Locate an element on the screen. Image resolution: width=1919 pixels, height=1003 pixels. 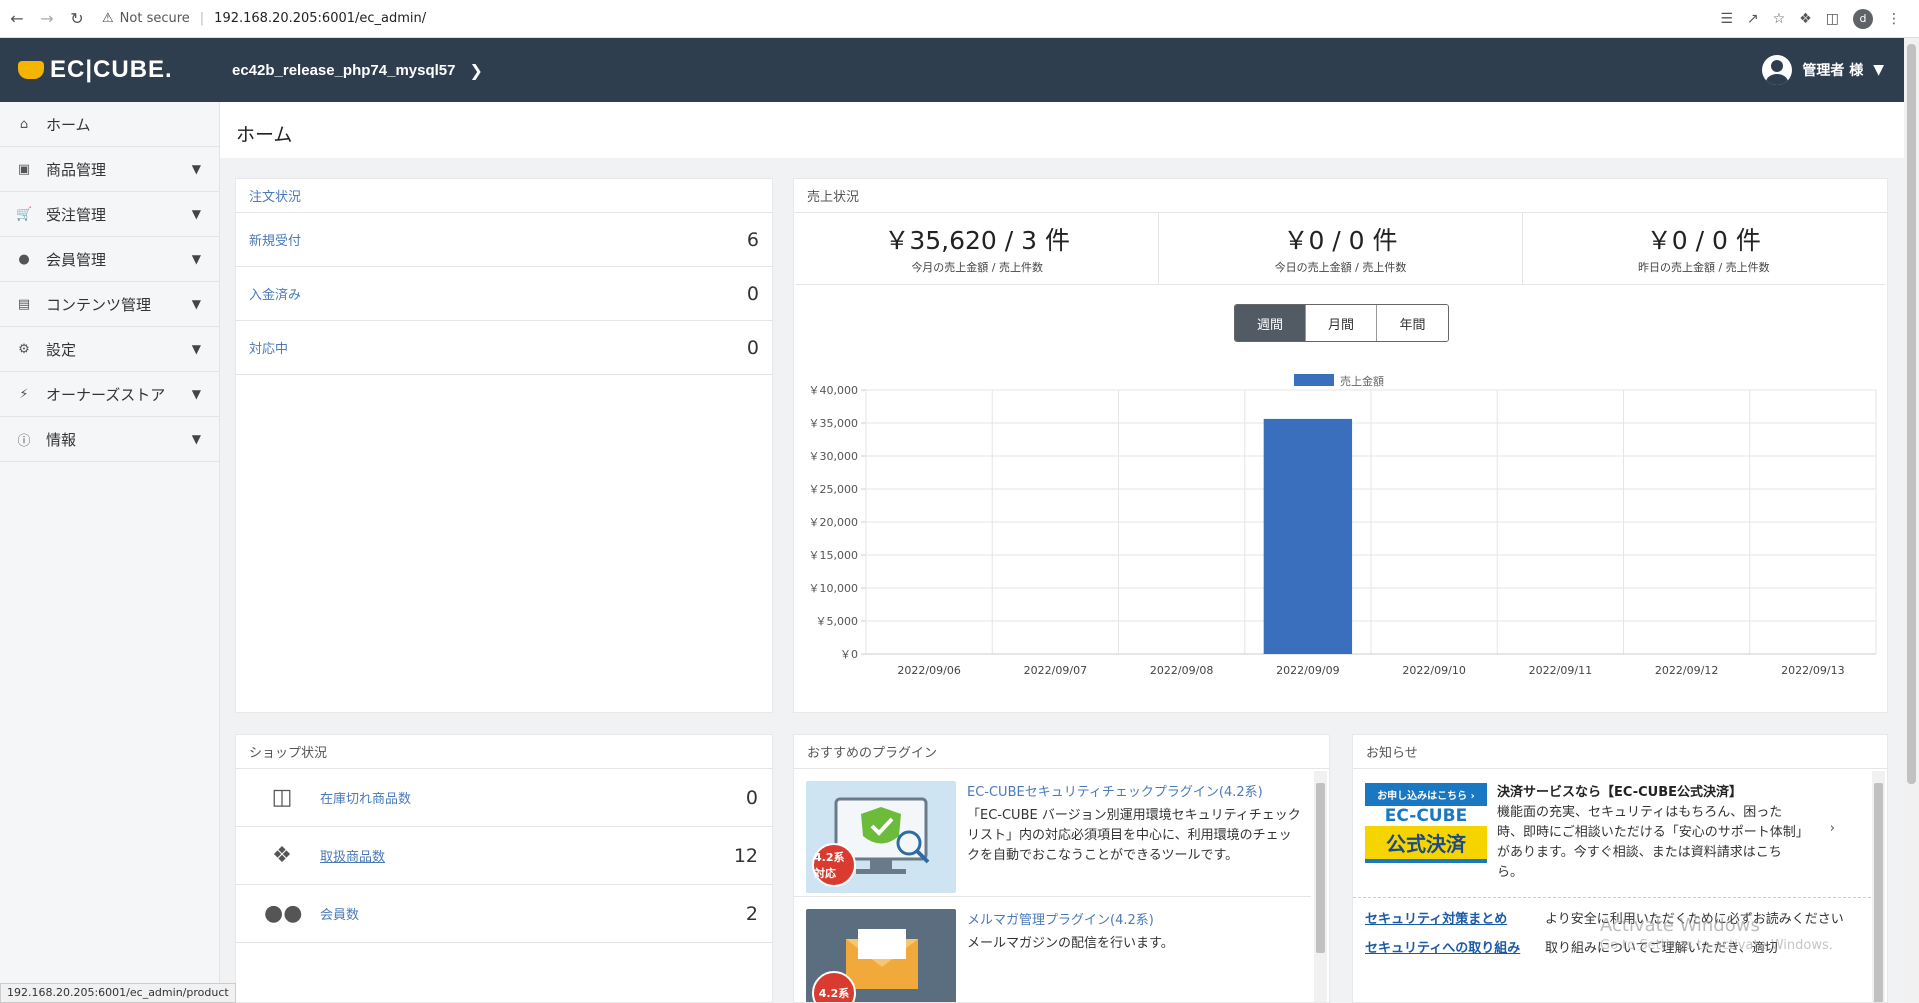
page-scrollbar is located at coordinates (1911, 520).